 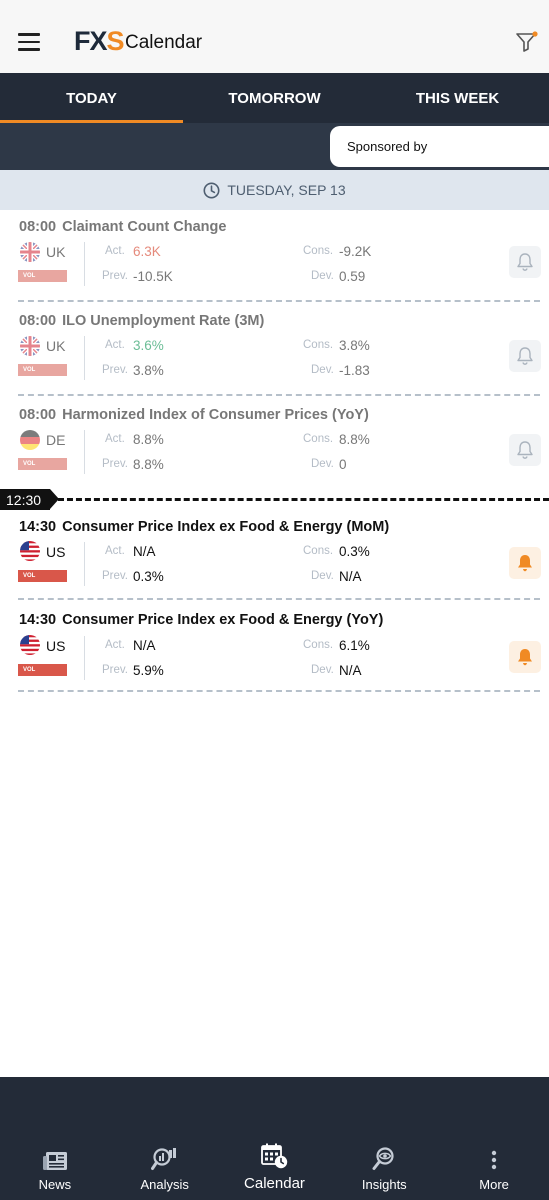 I want to click on consensus-value: 3.8%, so click(x=354, y=345).